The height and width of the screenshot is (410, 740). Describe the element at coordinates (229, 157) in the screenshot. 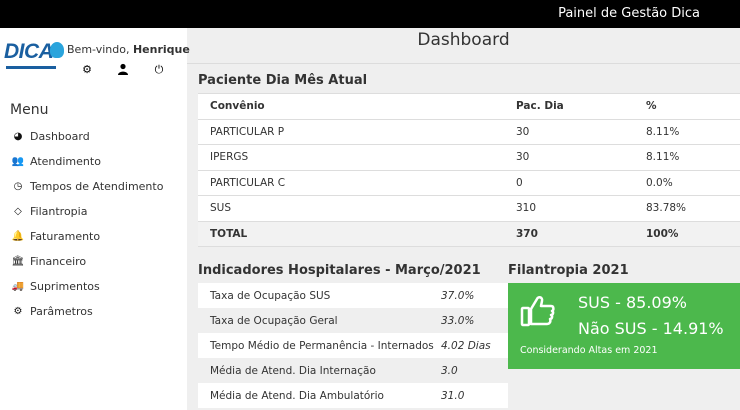

I see `table-cell: IPERGS` at that location.